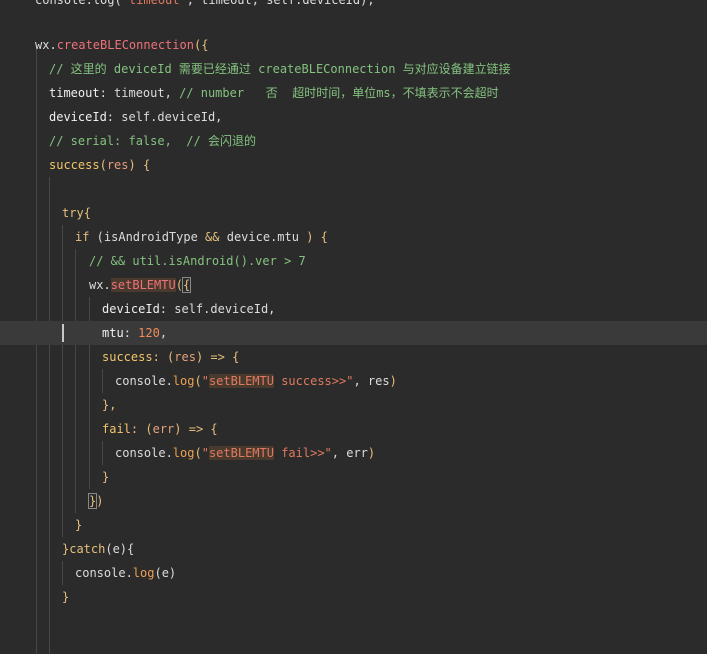 The width and height of the screenshot is (707, 654). I want to click on code-text: console.log(e), so click(125, 573).